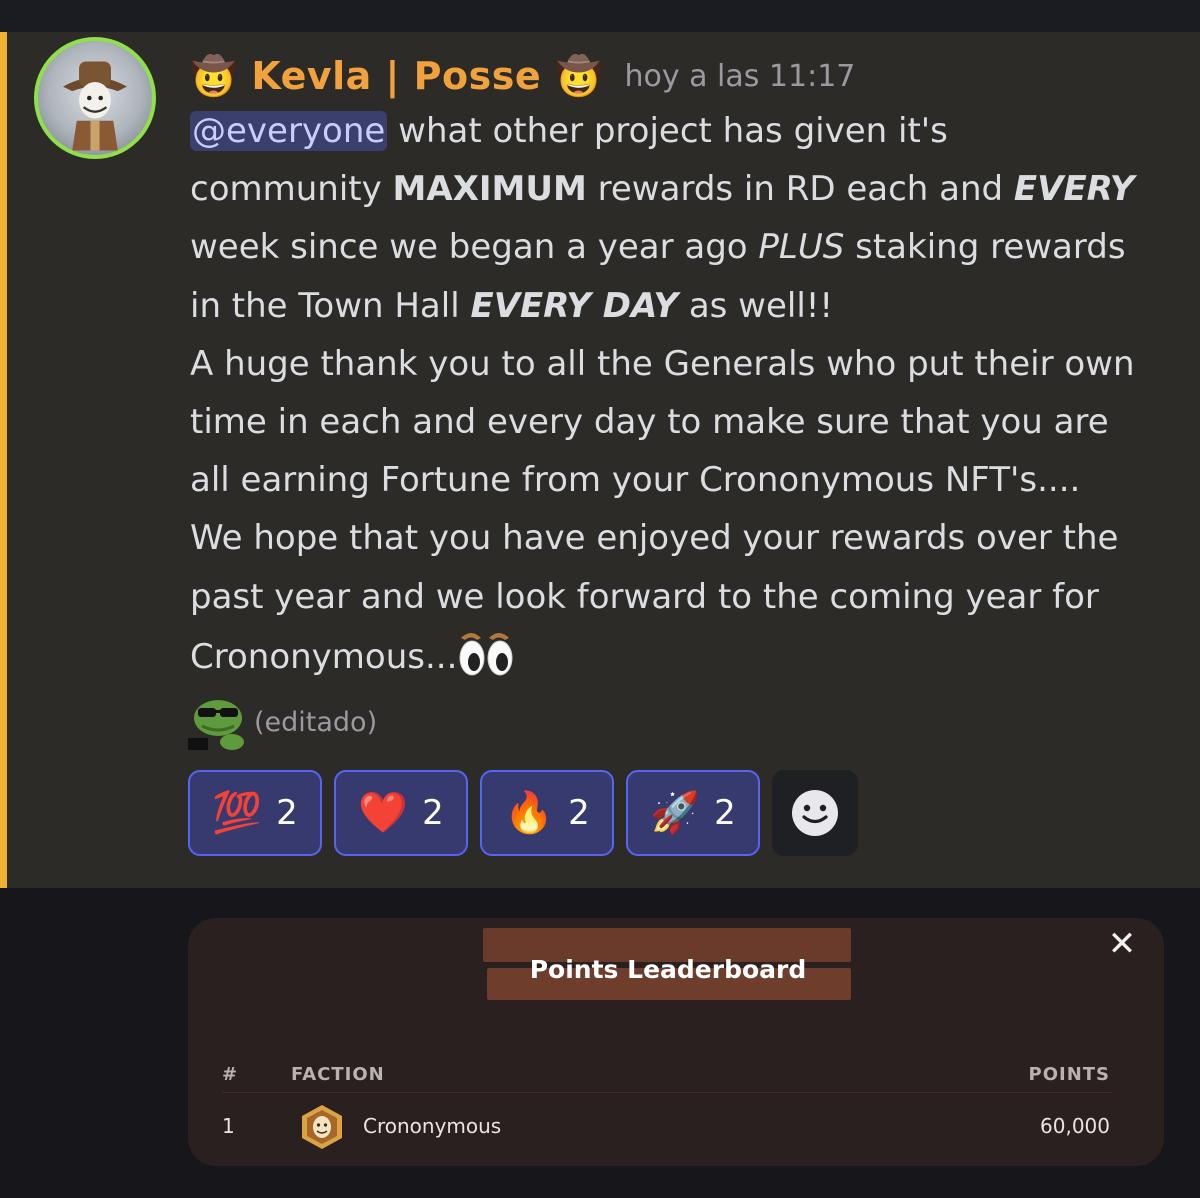 The width and height of the screenshot is (1200, 1198). What do you see at coordinates (574, 305) in the screenshot?
I see `message-text: EVERY DAY` at bounding box center [574, 305].